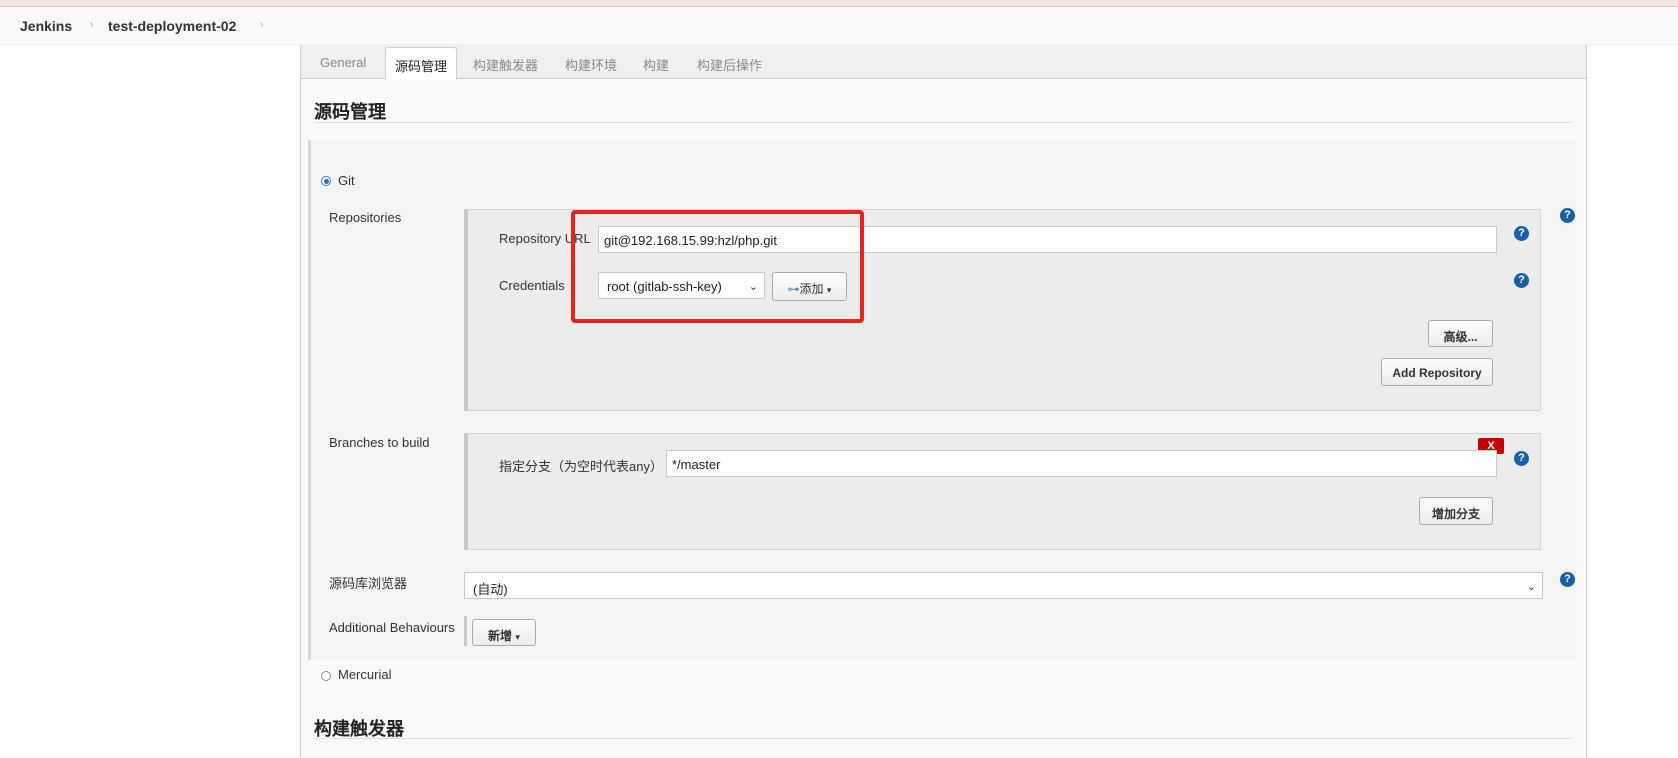 Image resolution: width=1678 pixels, height=758 pixels. Describe the element at coordinates (729, 64) in the screenshot. I see `tab-post-build: 构建后操作` at that location.